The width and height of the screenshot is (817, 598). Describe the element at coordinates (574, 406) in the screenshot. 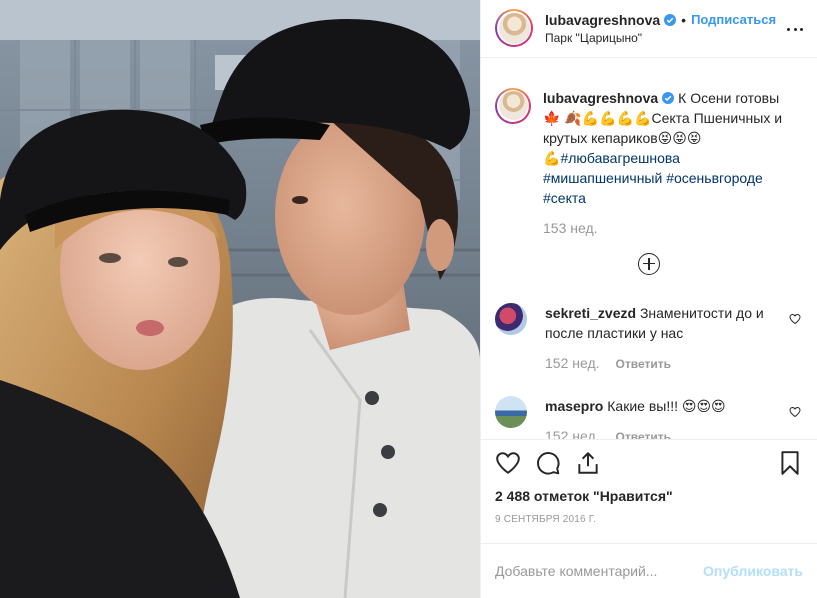

I see `commenter-username: masepro` at that location.